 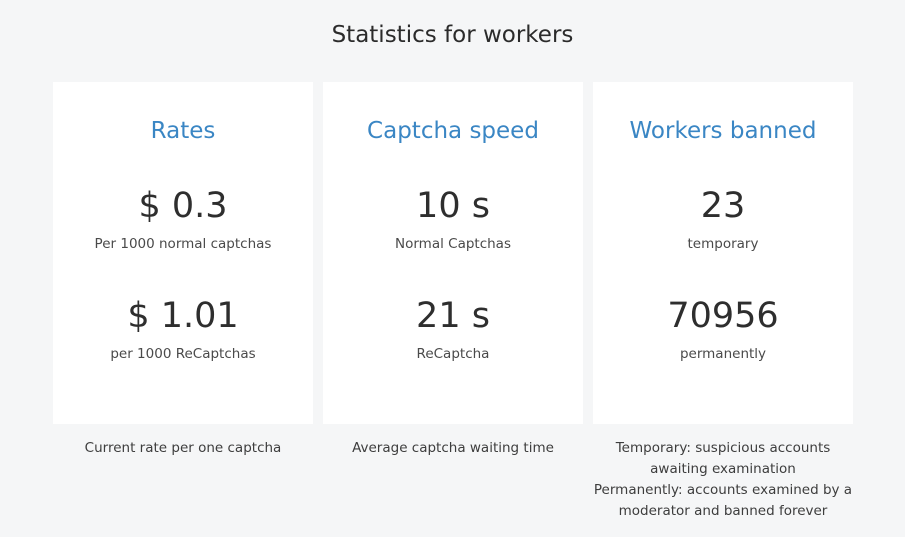 What do you see at coordinates (723, 206) in the screenshot?
I see `temporary-banned-value: 23` at bounding box center [723, 206].